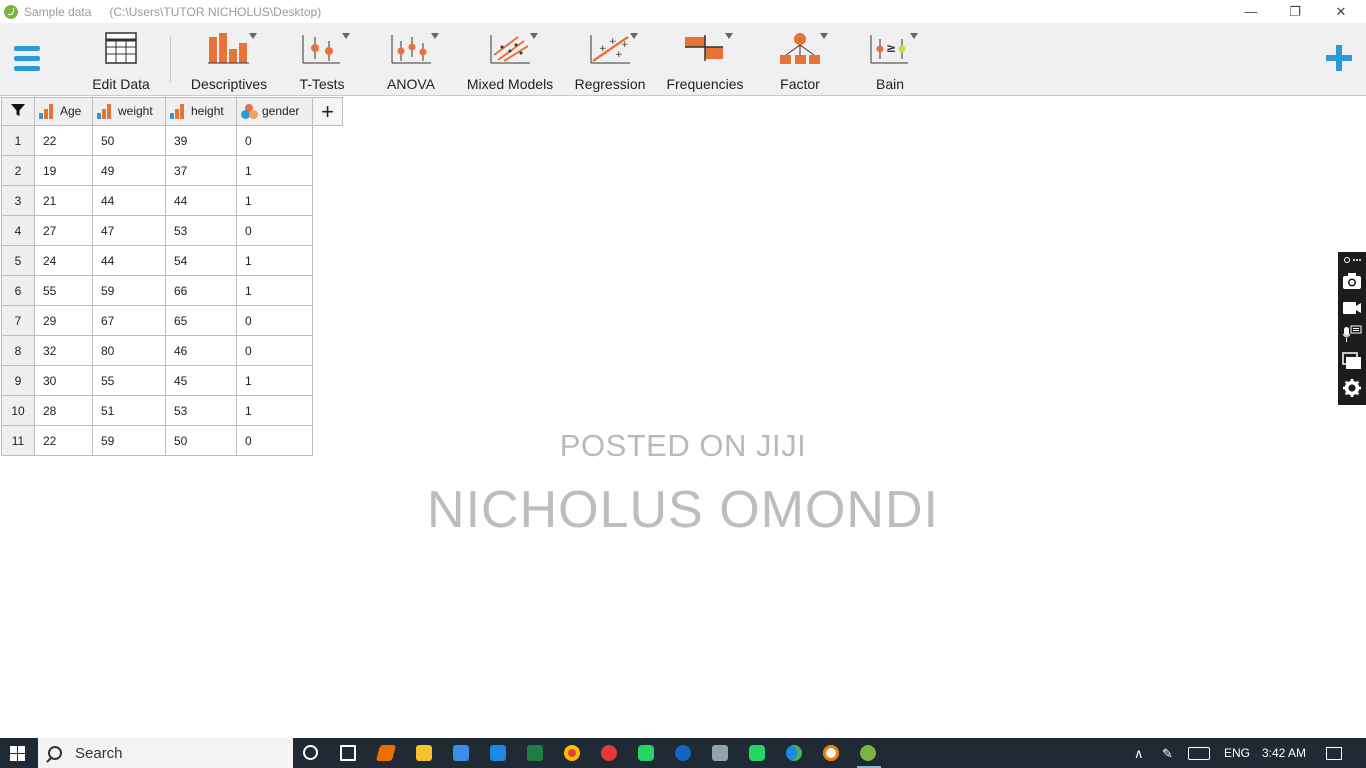 This screenshot has width=1366, height=768. What do you see at coordinates (18, 350) in the screenshot?
I see `row-number: 8` at bounding box center [18, 350].